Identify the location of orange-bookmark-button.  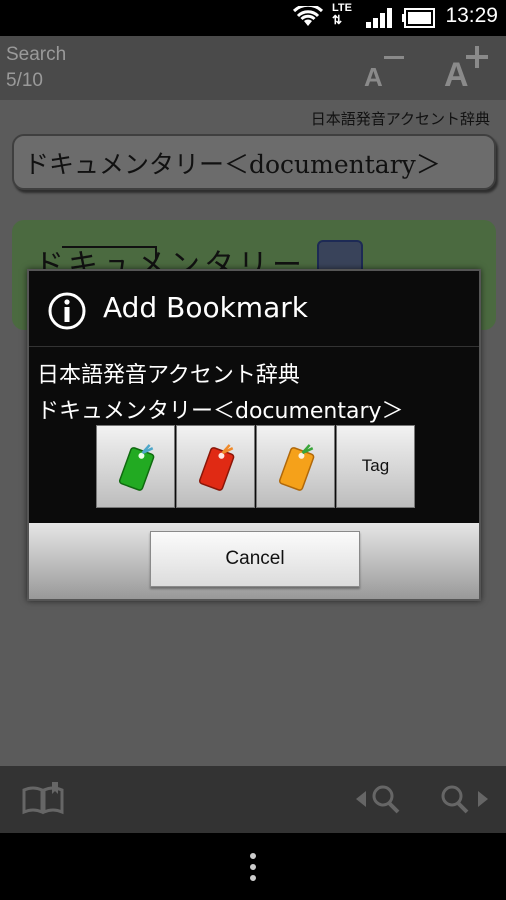
(295, 466).